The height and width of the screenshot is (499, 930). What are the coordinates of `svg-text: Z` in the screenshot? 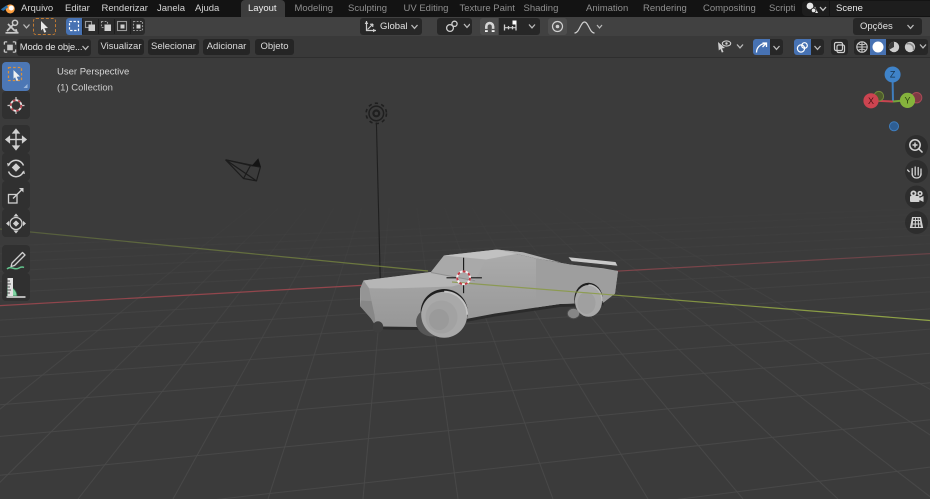 It's located at (893, 75).